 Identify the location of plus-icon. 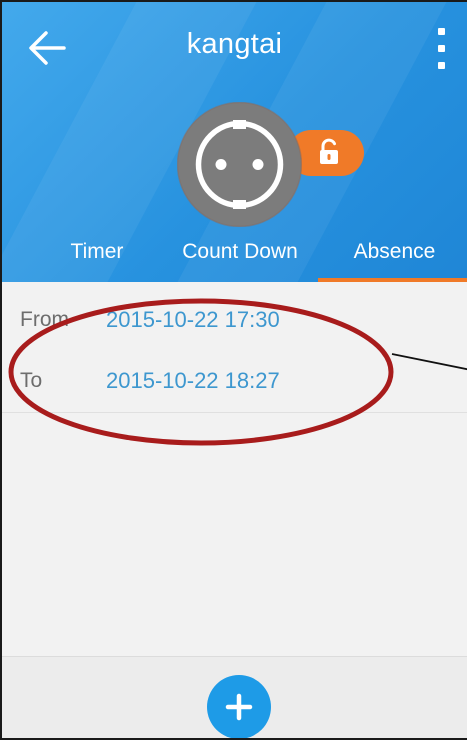
(239, 707).